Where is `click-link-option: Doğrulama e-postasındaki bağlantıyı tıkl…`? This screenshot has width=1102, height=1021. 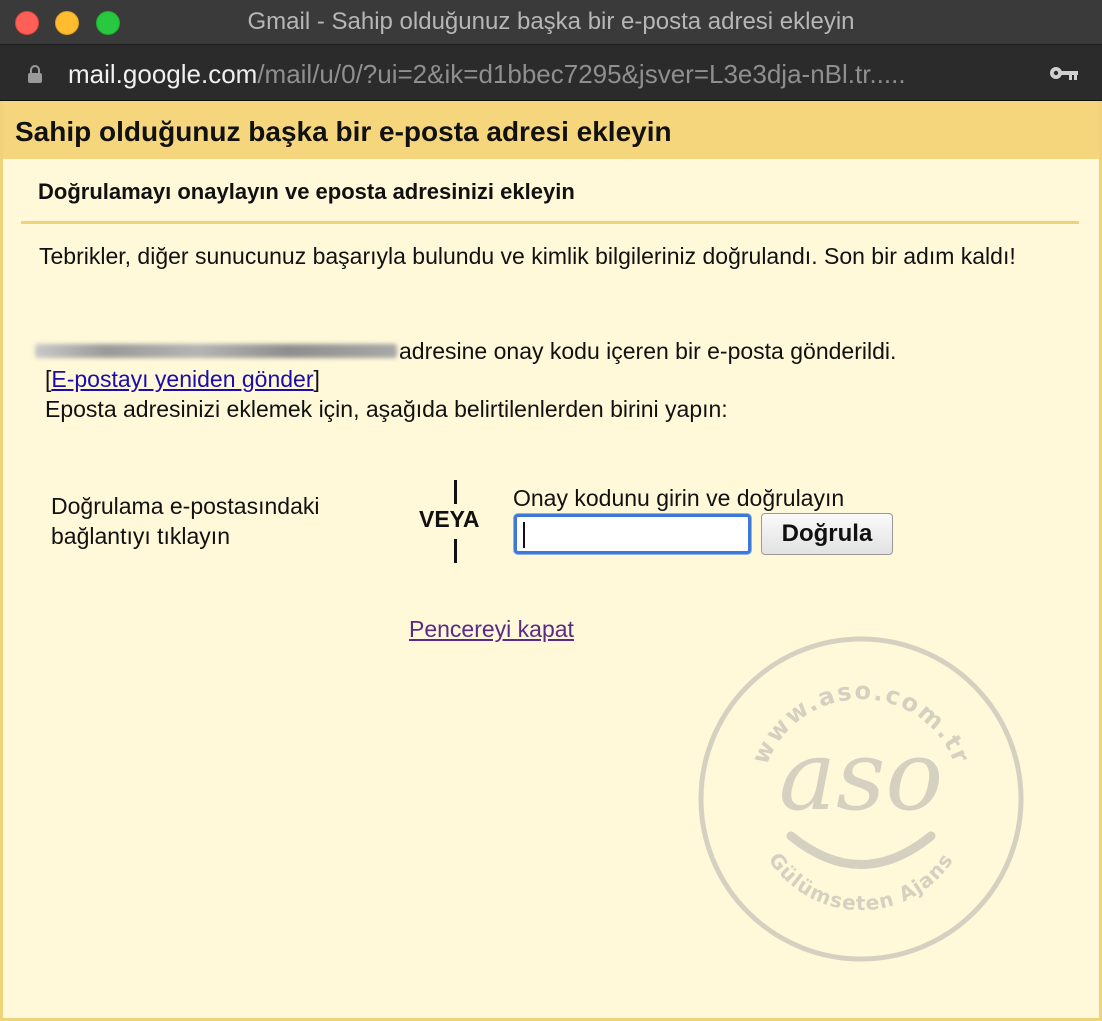
click-link-option: Doğrulama e-postasındaki bağlantıyı tıkl… is located at coordinates (185, 521).